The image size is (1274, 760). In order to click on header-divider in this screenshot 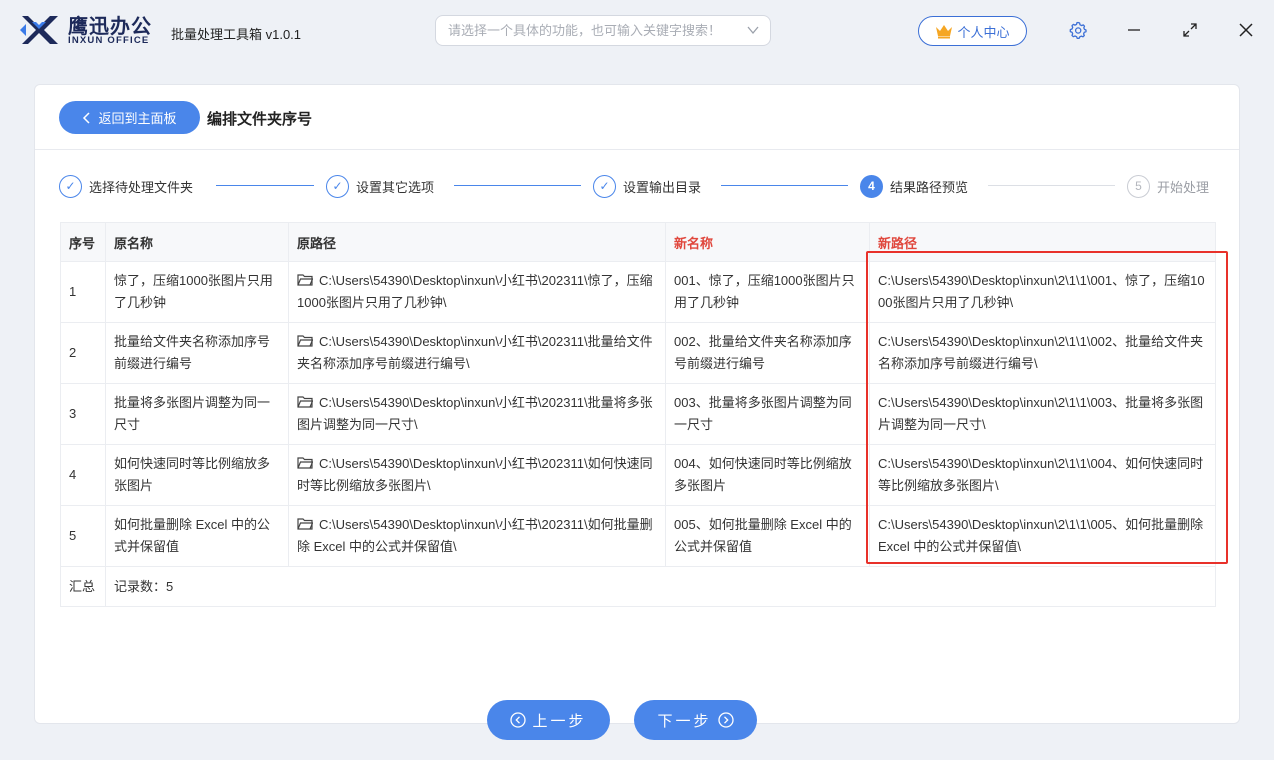, I will do `click(637, 149)`.